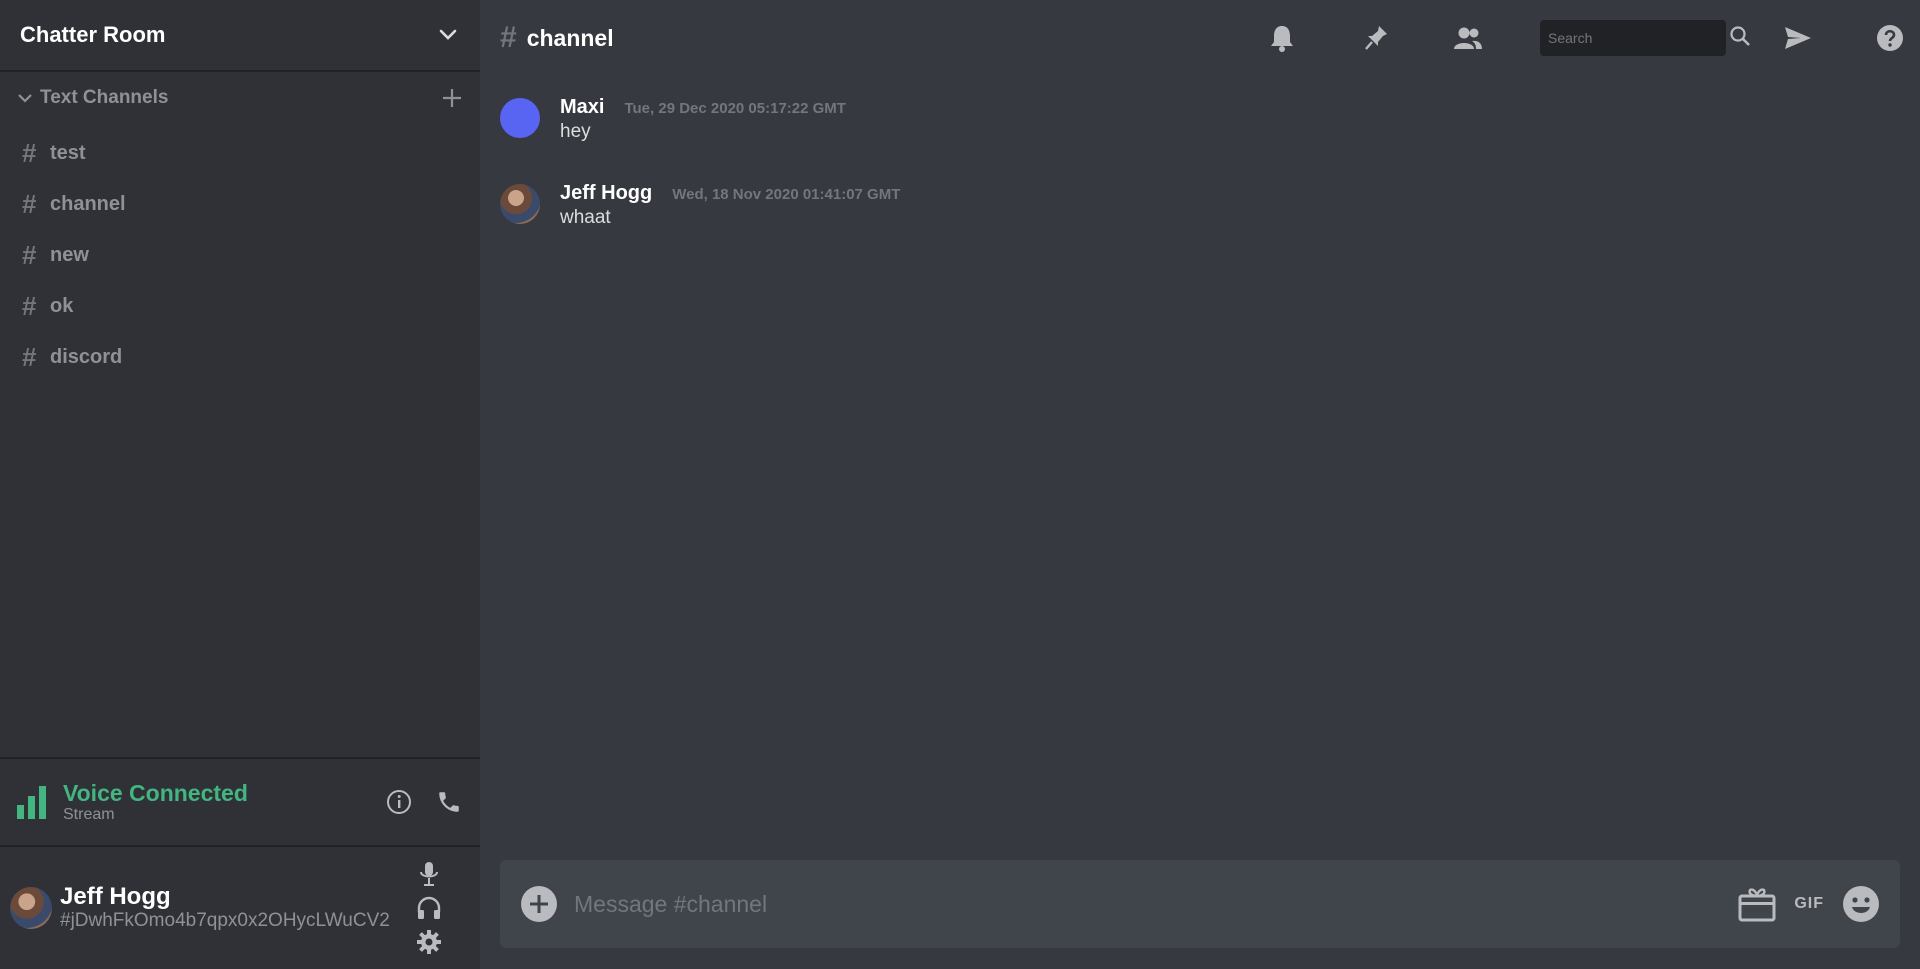  I want to click on message-composer: GIF, so click(1200, 904).